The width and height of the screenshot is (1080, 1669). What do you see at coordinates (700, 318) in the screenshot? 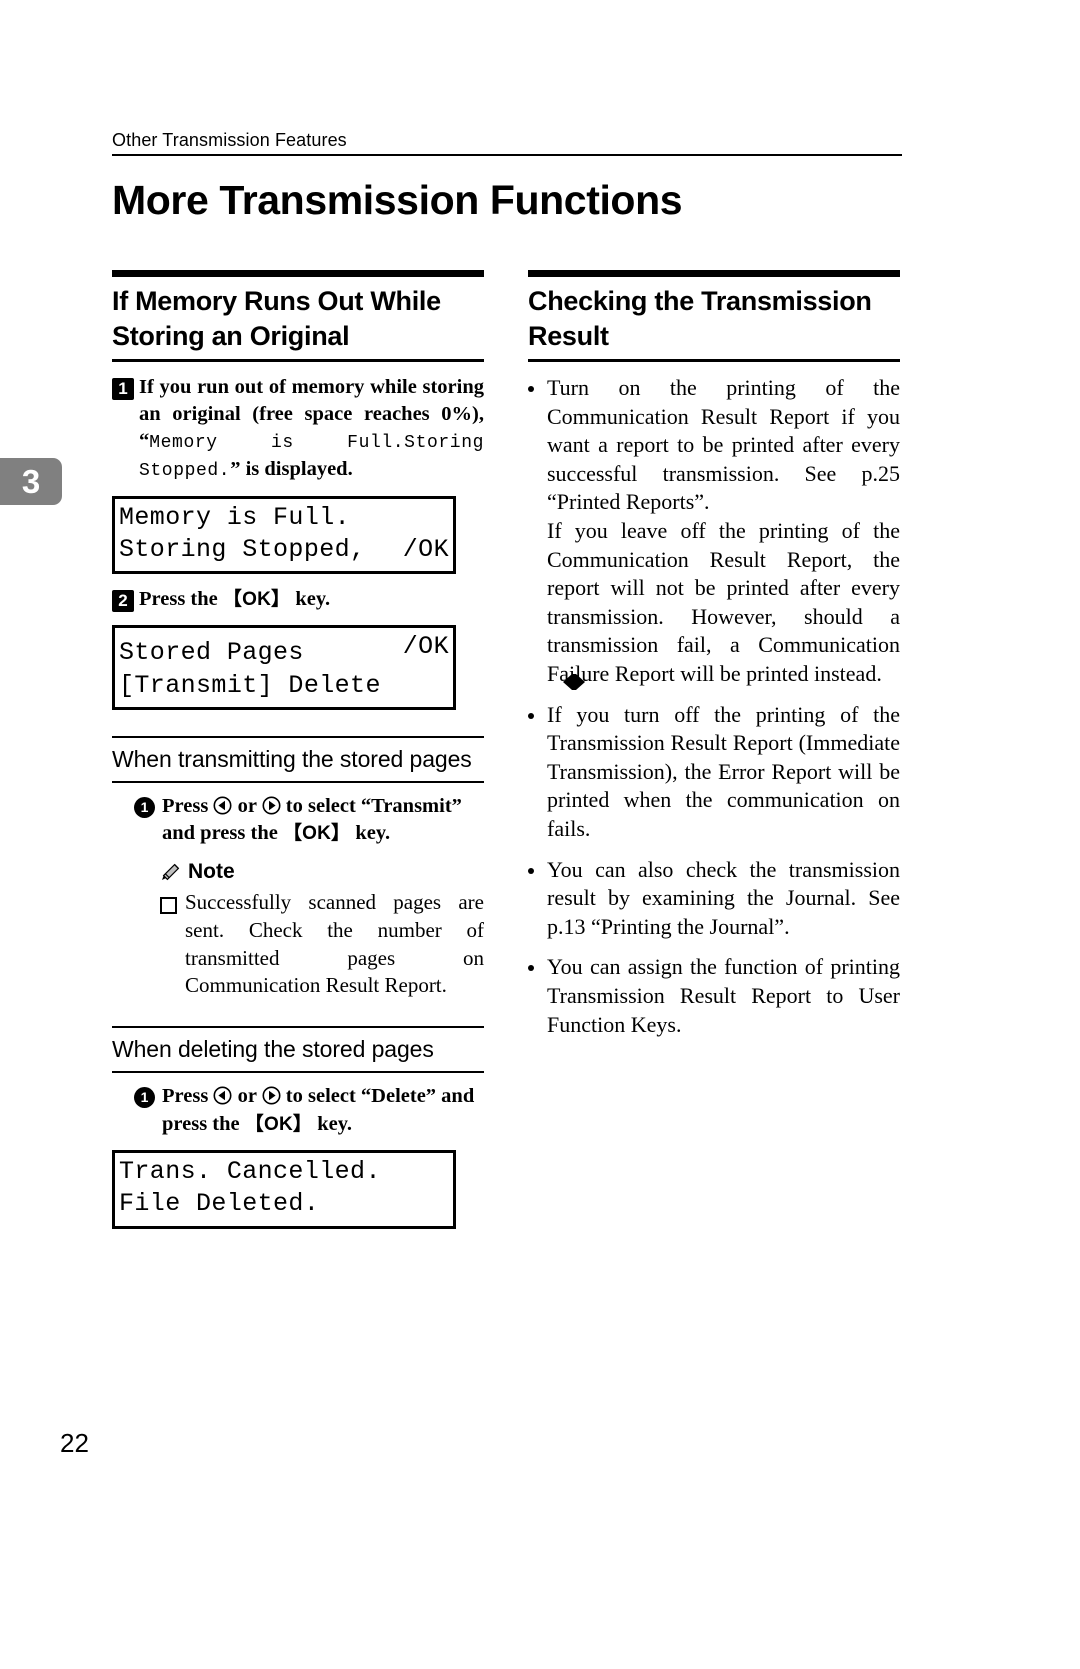
I see `section-heading-text: Checking the Transmission Result` at bounding box center [700, 318].